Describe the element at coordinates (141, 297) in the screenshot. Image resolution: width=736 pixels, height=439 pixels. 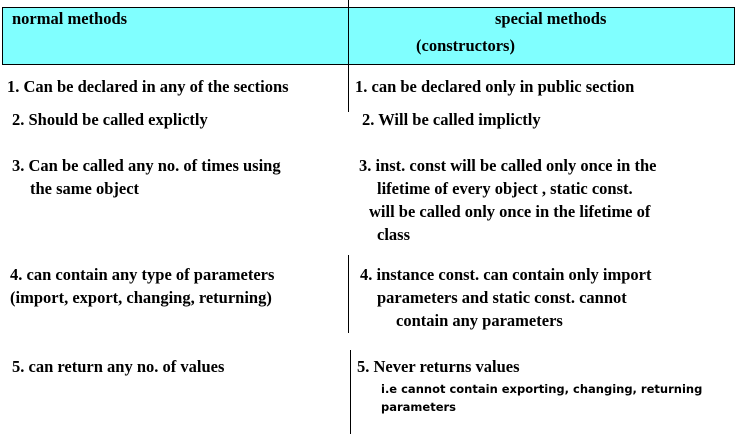
I see `row4-left-line2: (import, export, changing, returning)` at that location.